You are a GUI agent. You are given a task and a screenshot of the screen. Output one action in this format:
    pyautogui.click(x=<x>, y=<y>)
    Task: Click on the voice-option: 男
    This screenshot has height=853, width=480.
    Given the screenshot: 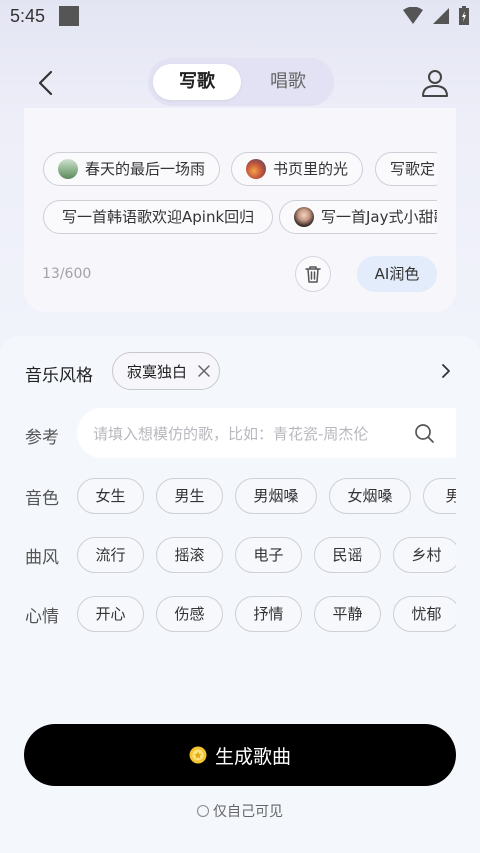 What is the action you would take?
    pyautogui.click(x=439, y=496)
    